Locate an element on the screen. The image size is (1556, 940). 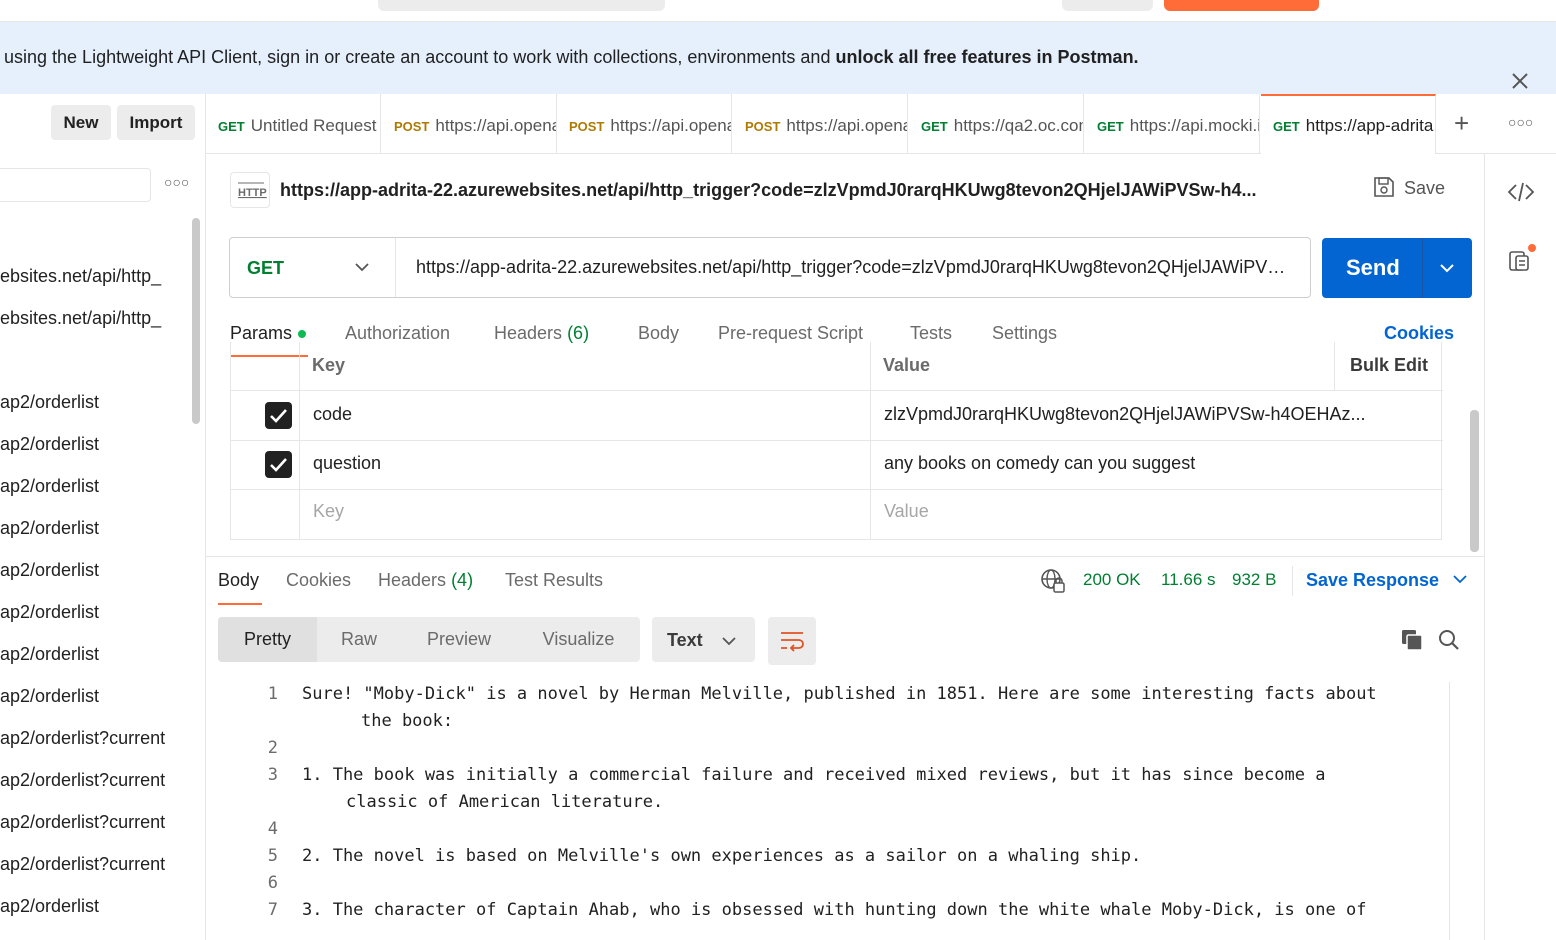
method-label: GET is located at coordinates (266, 268).